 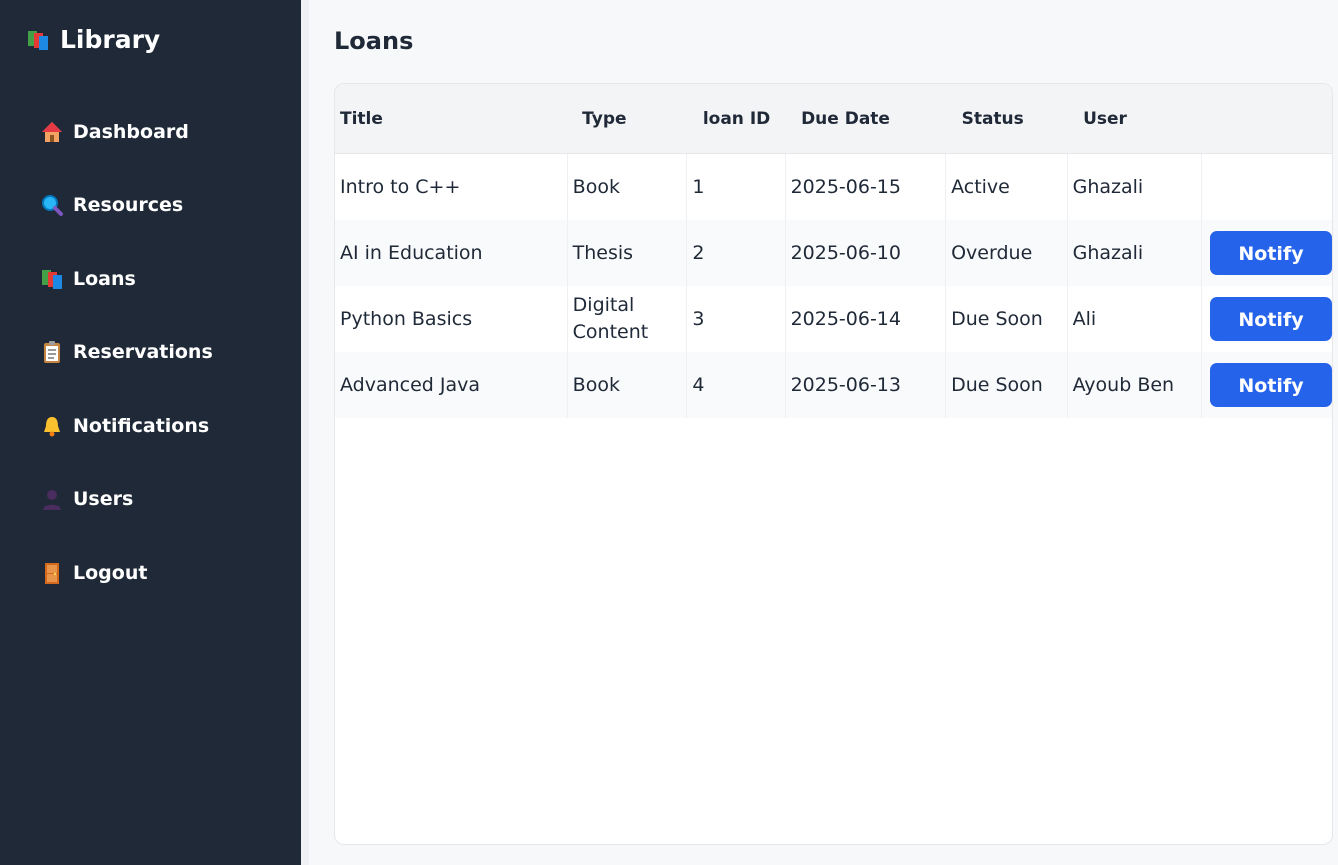 What do you see at coordinates (1006, 253) in the screenshot?
I see `cell-status: Overdue` at bounding box center [1006, 253].